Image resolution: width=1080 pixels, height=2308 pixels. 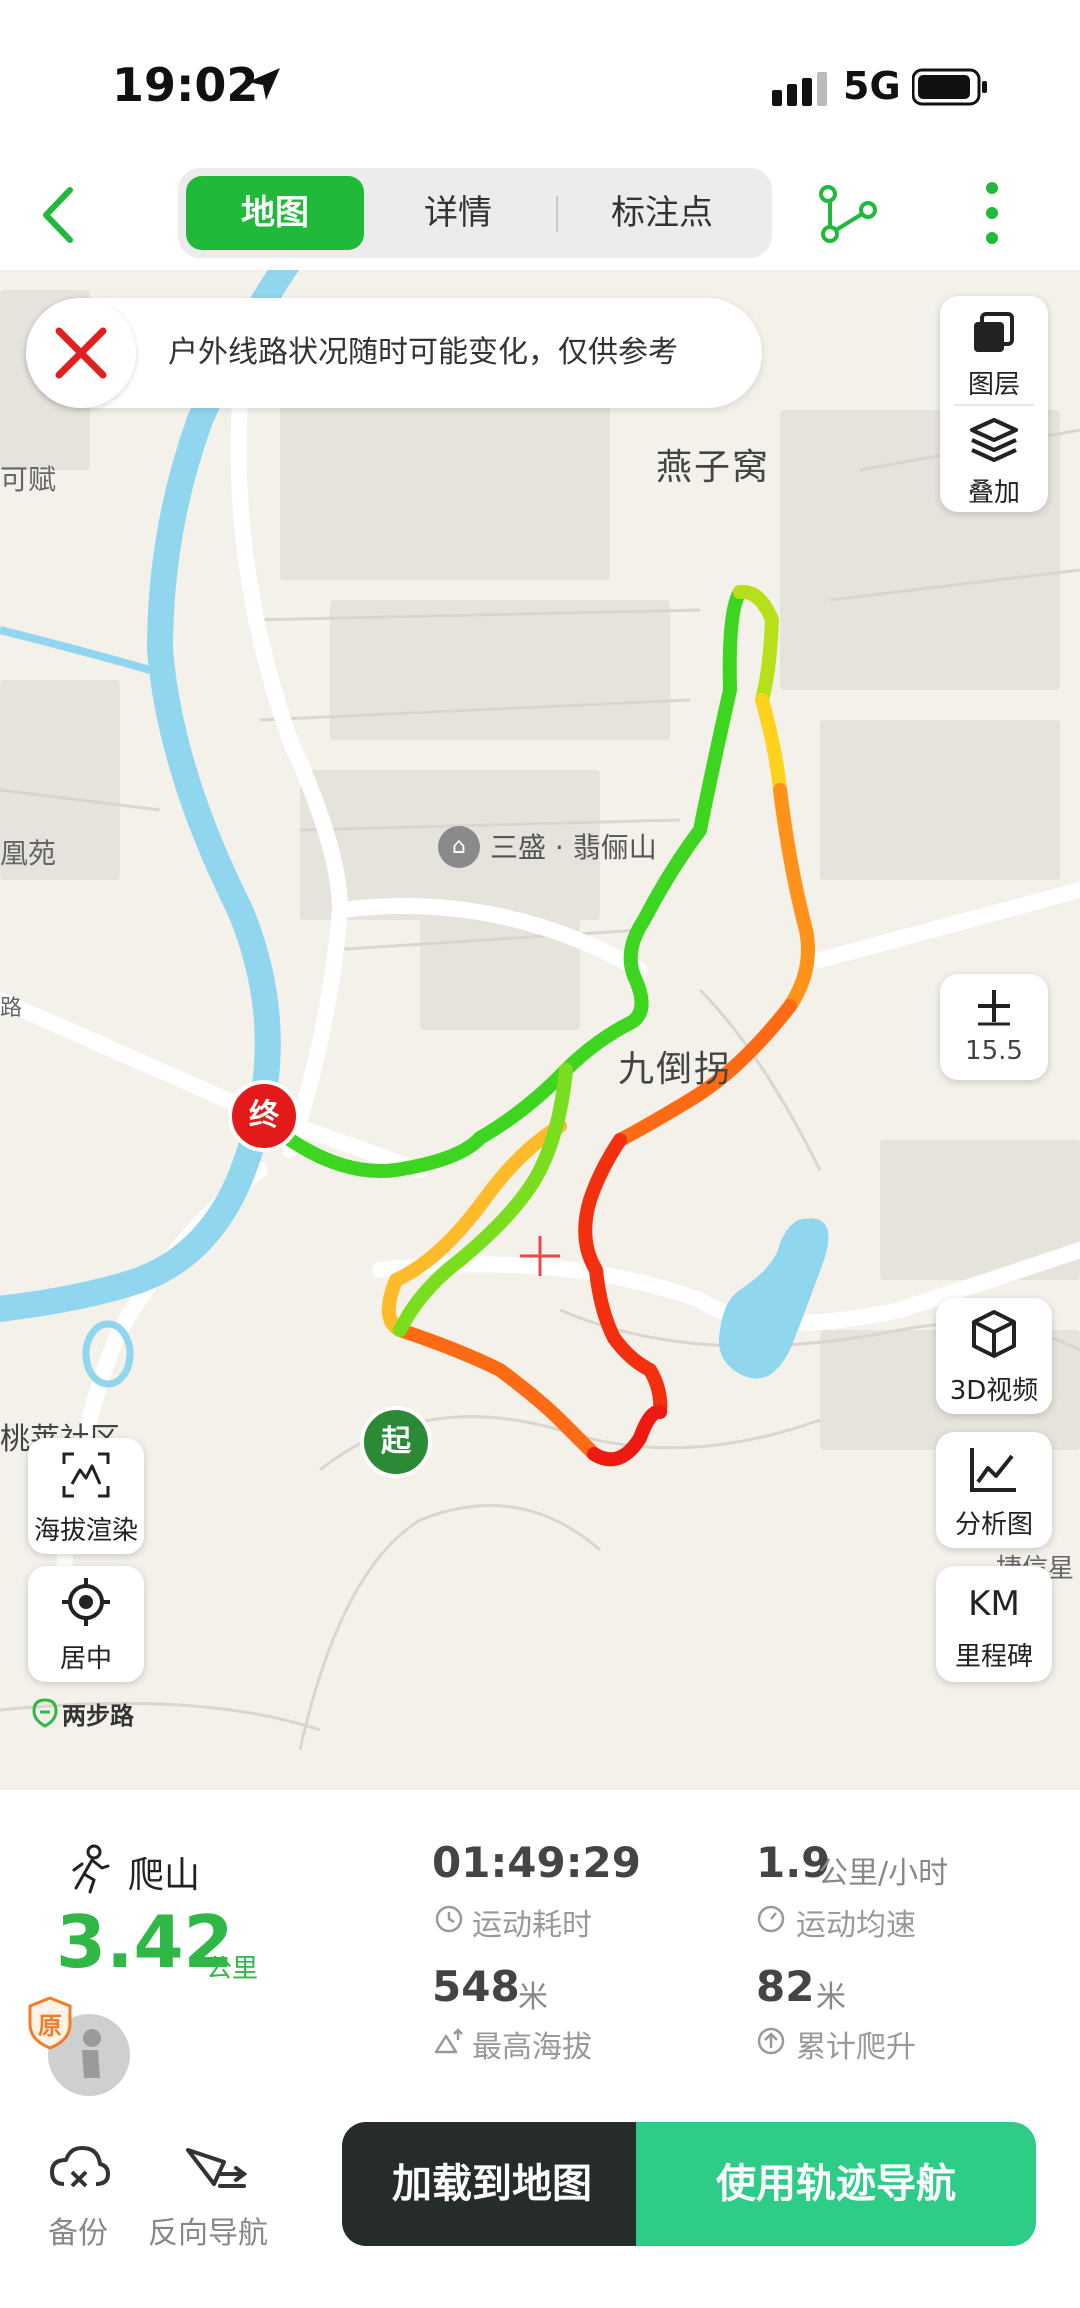 I want to click on center-button: 居中, so click(x=86, y=1624).